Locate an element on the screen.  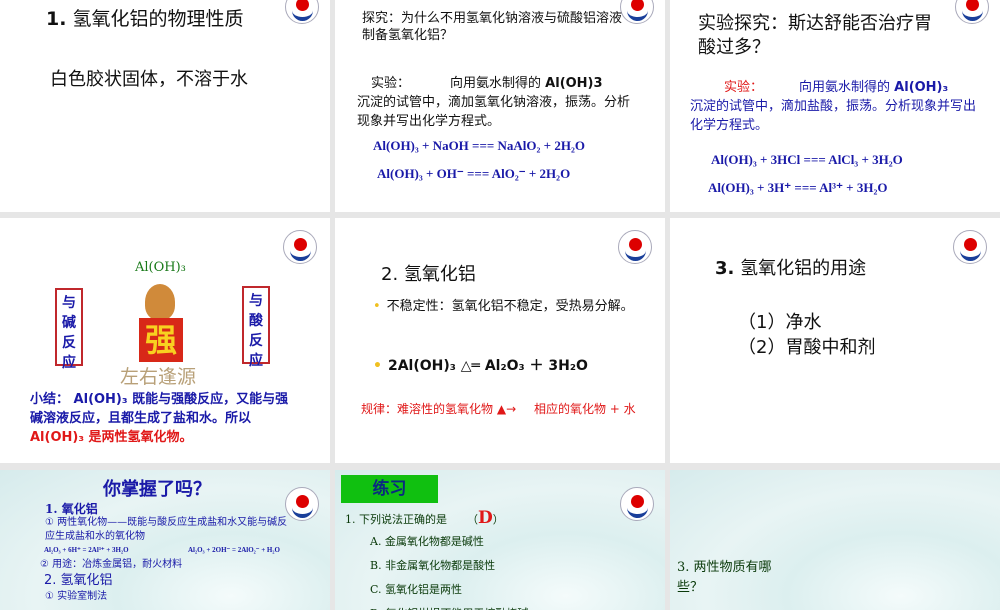
formula-label: Al(OH)₃ is located at coordinates (160, 267).